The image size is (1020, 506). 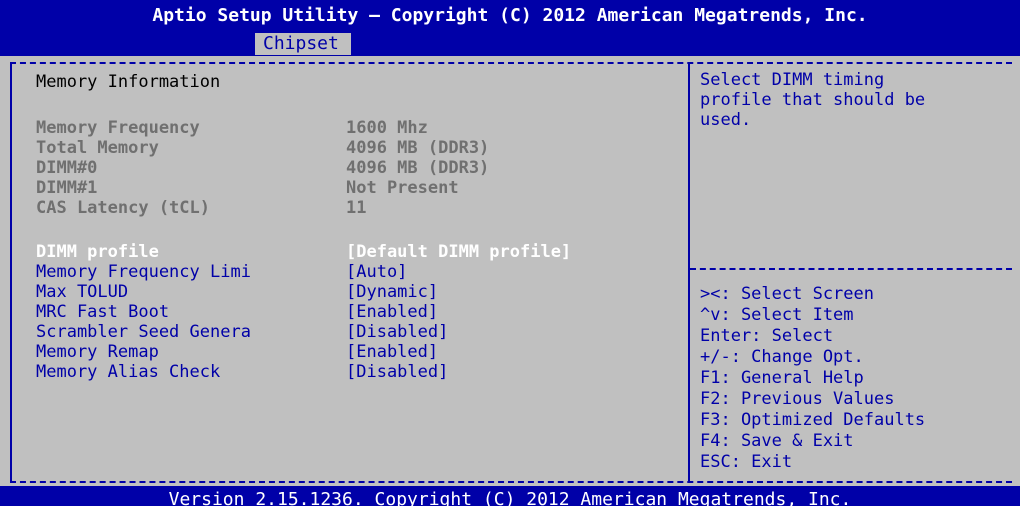 I want to click on option-label: Memory Alias Check, so click(x=128, y=372).